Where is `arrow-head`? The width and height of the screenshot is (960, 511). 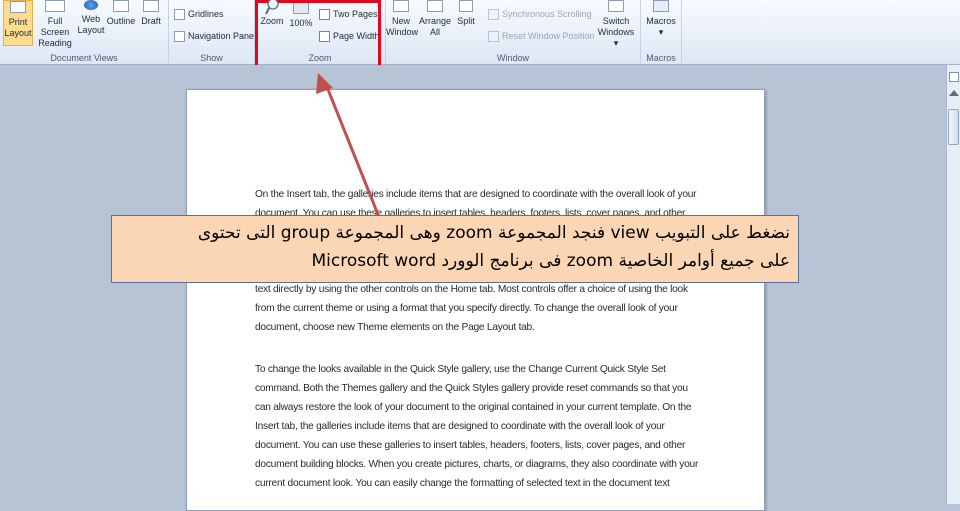
arrow-head is located at coordinates (324, 83).